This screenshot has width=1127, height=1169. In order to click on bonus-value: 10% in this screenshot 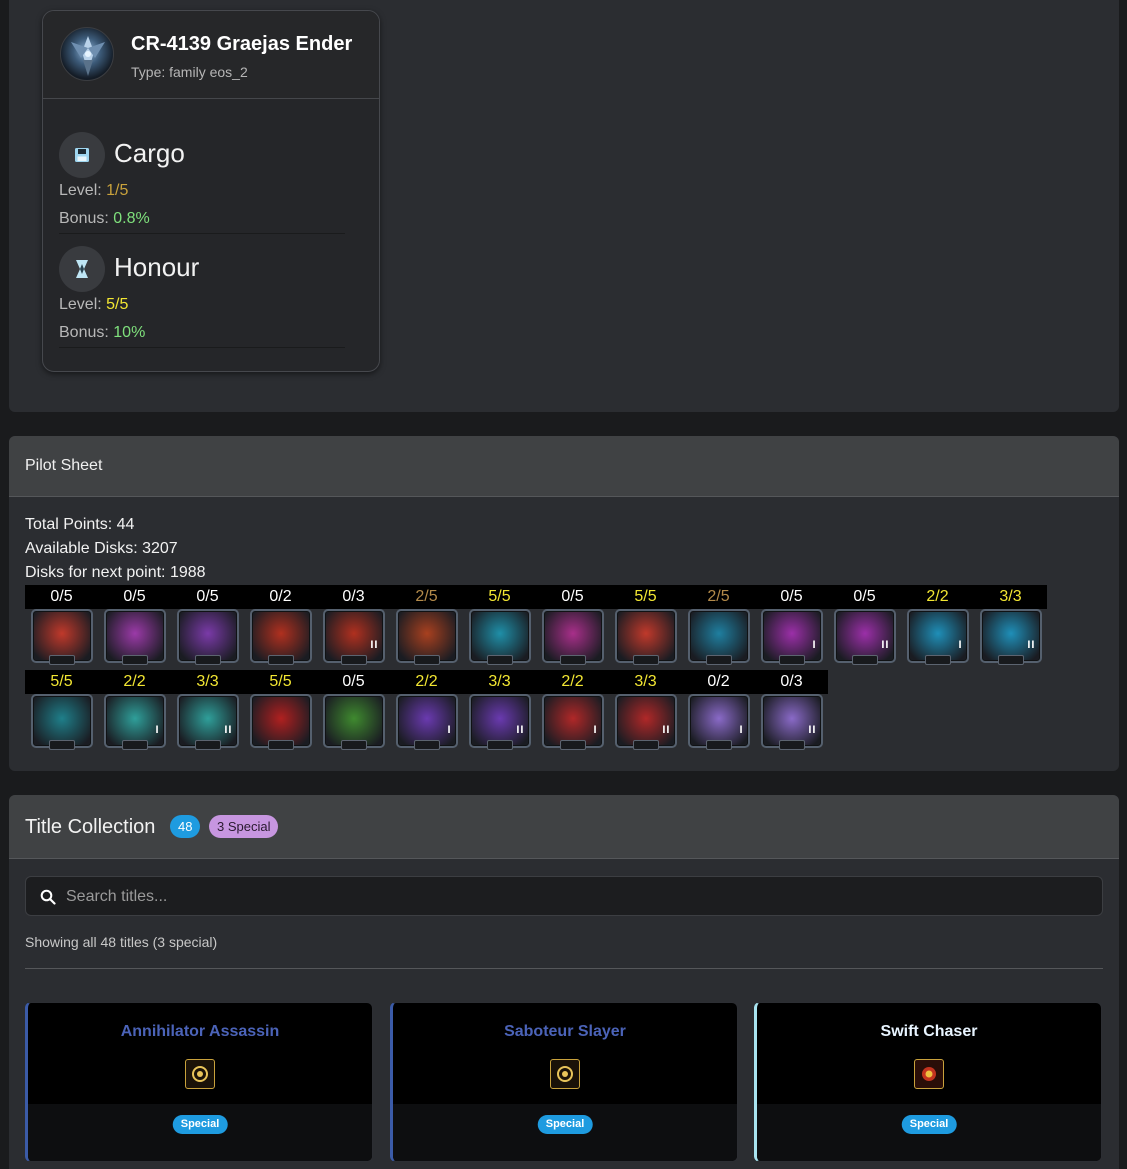, I will do `click(129, 332)`.